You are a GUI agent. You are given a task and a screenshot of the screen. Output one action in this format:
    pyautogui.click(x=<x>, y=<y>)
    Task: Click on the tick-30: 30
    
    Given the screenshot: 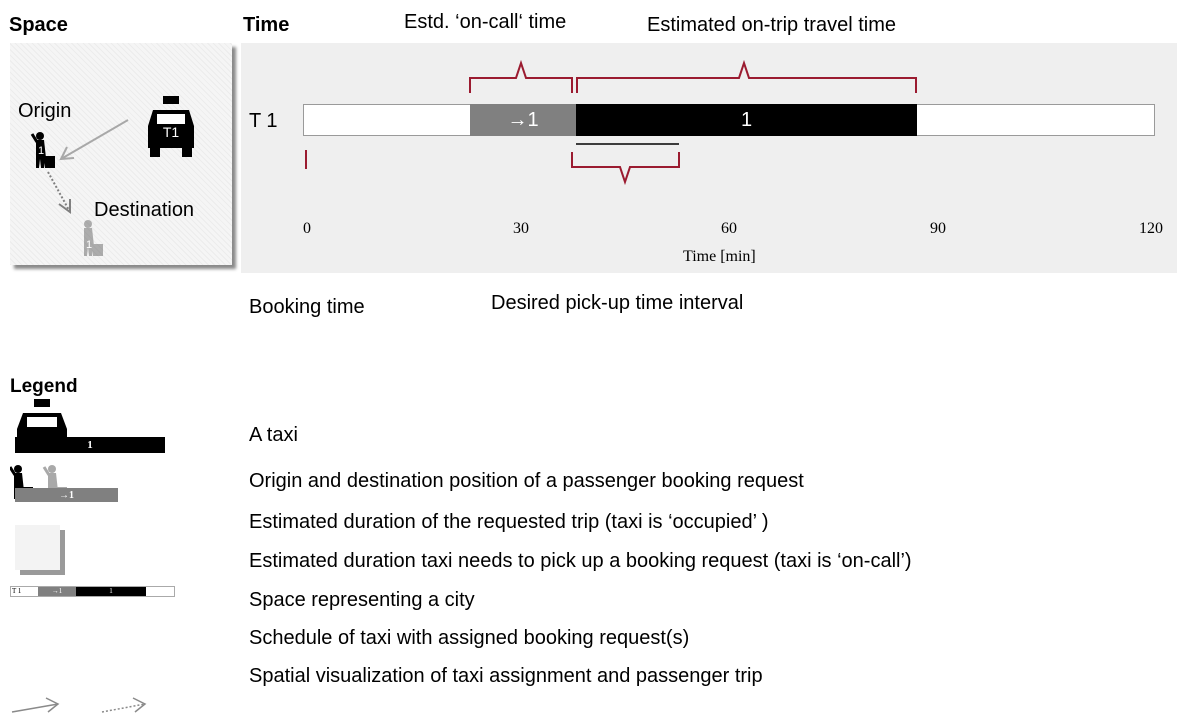 What is the action you would take?
    pyautogui.click(x=521, y=228)
    